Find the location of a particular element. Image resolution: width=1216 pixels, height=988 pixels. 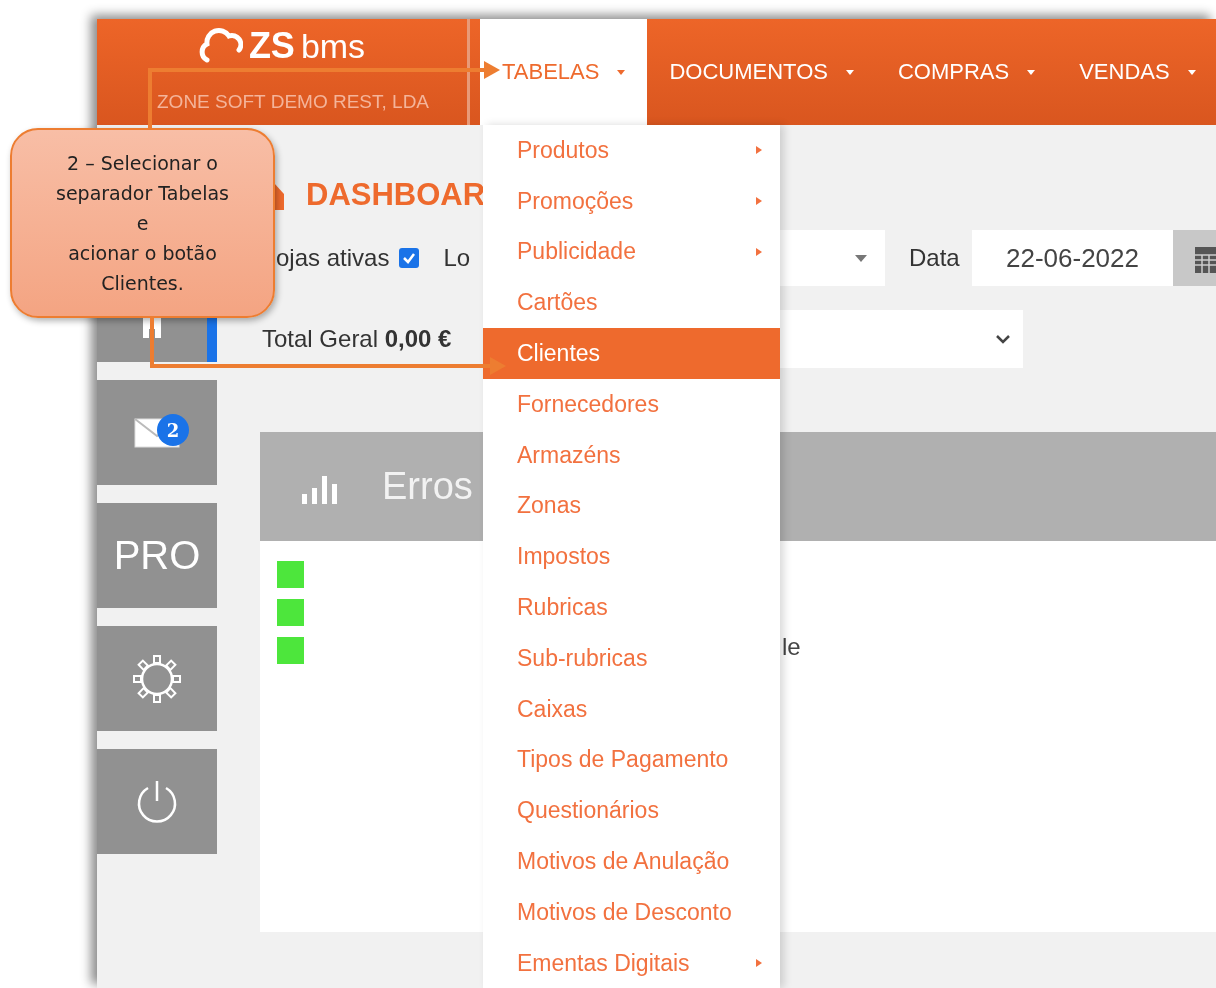

notification-badge: 2 is located at coordinates (173, 430).